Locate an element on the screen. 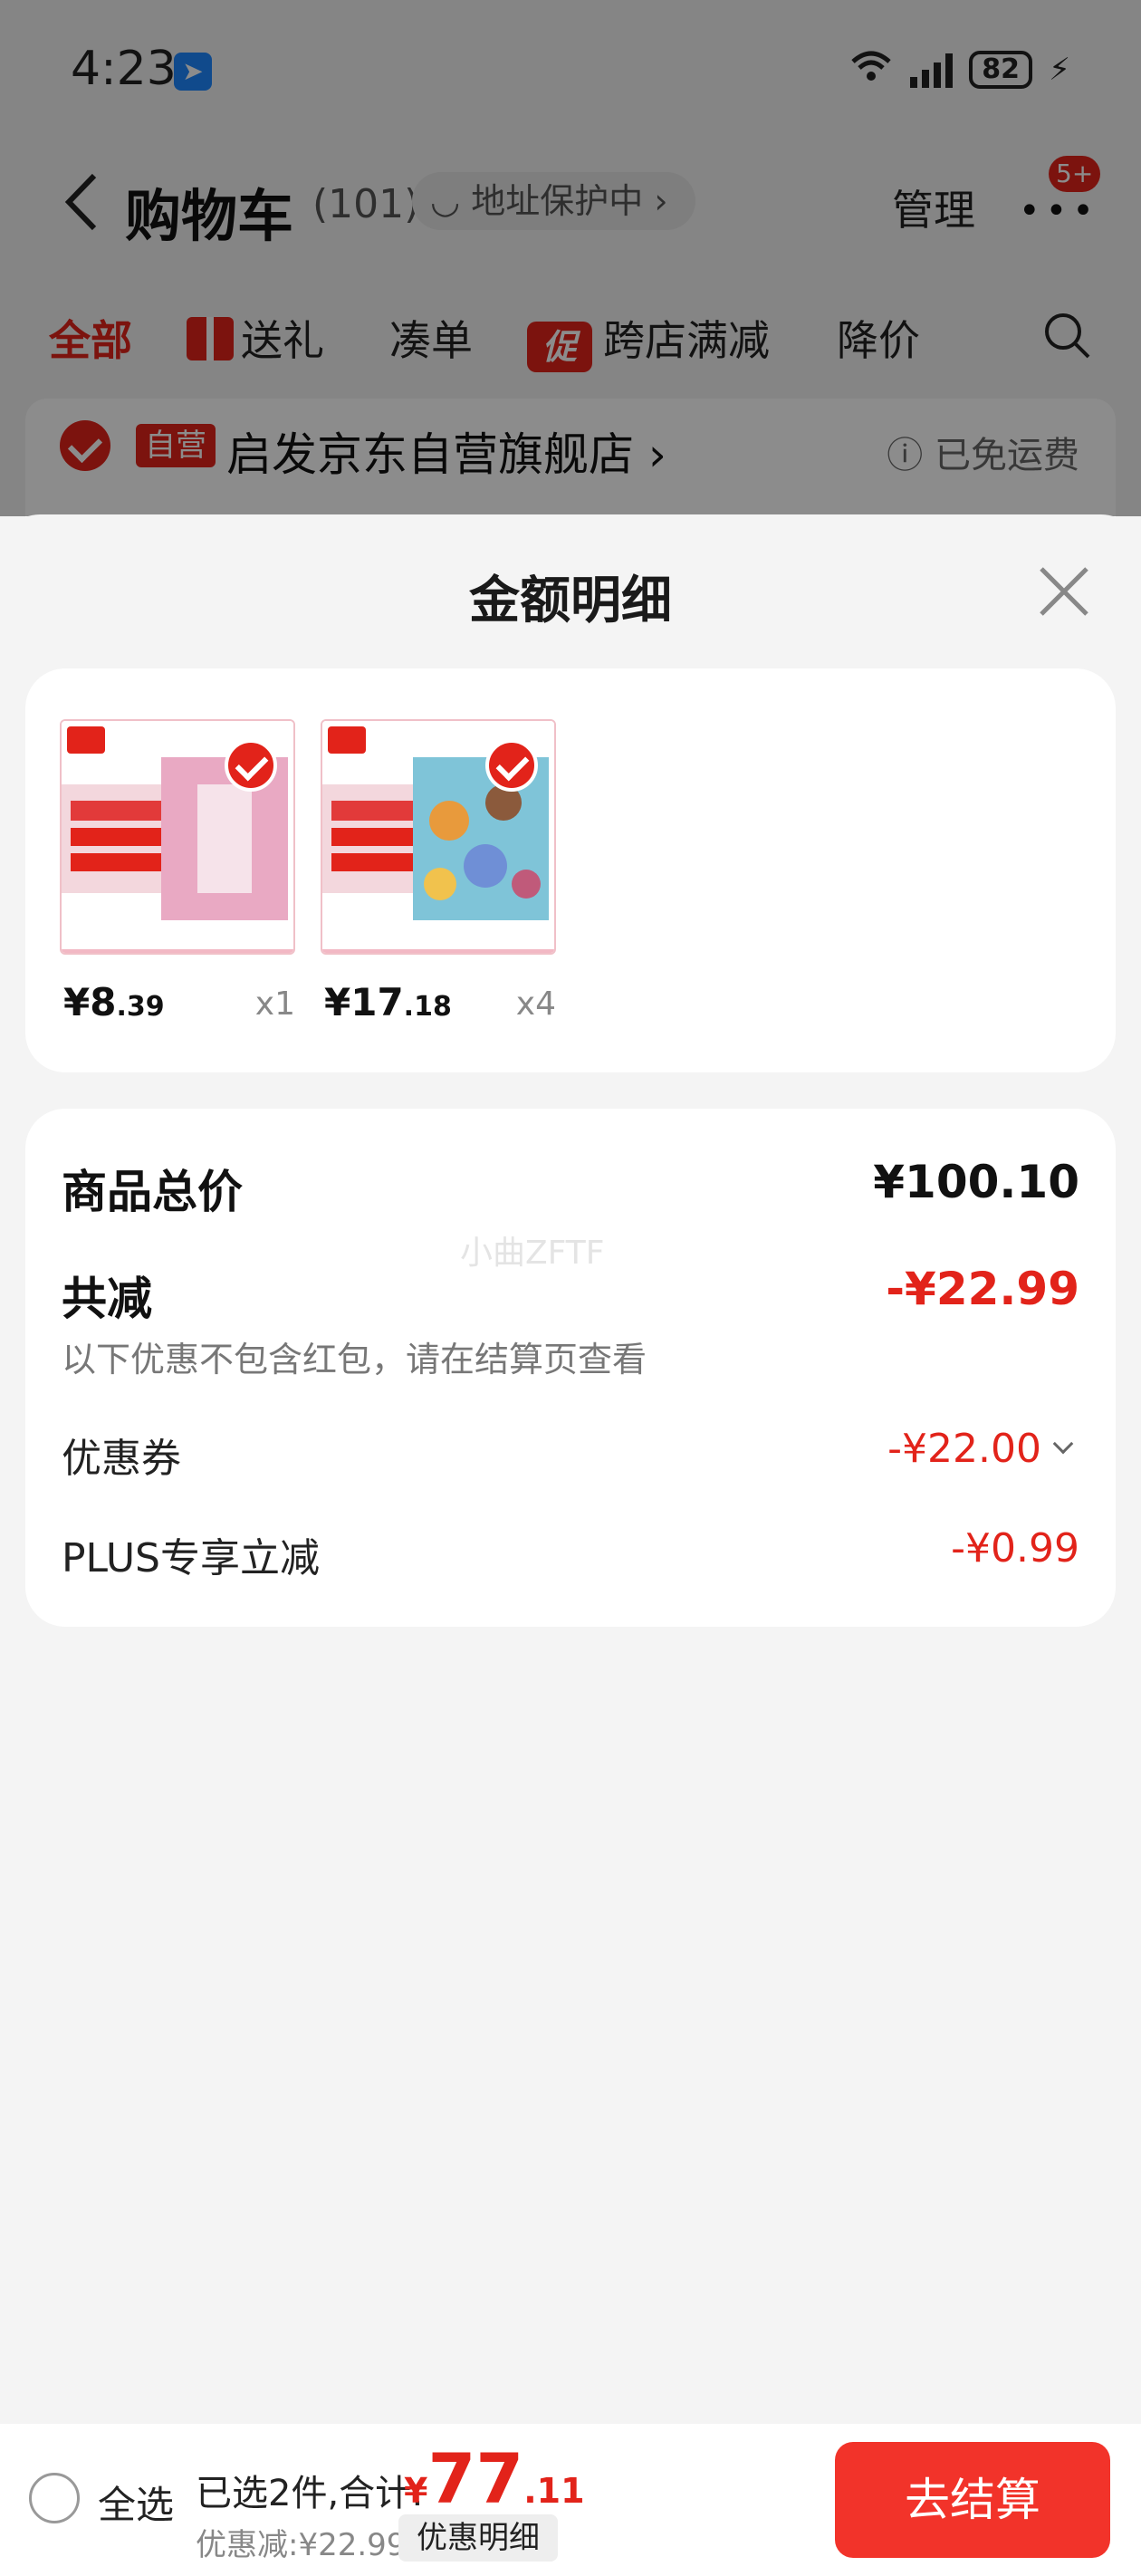 Image resolution: width=1141 pixels, height=2576 pixels. coupon-row: 优惠券 -¥22.00 is located at coordinates (570, 1457).